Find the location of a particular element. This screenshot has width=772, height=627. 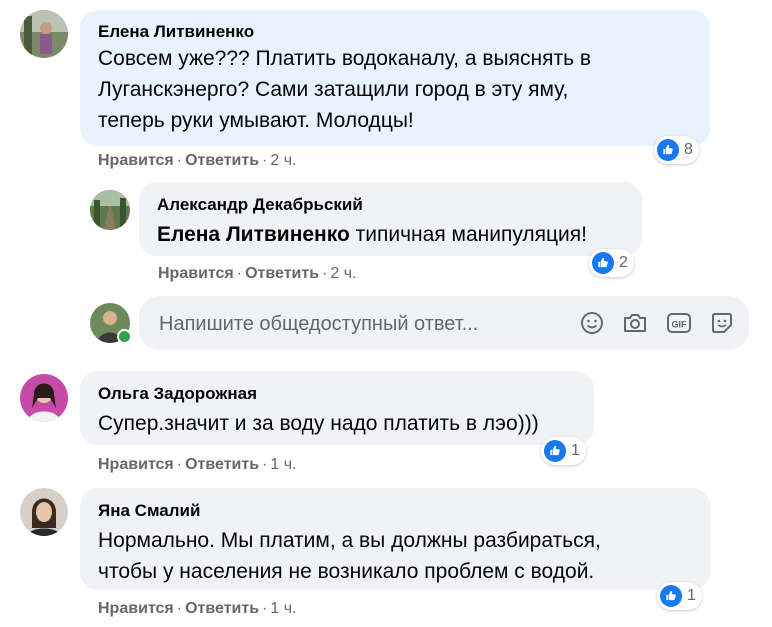

comment-text-body: типичная манипуляция! is located at coordinates (468, 234).